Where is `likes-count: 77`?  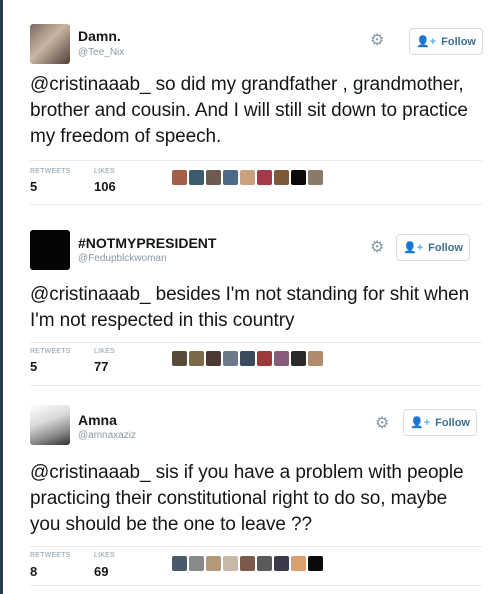
likes-count: 77 is located at coordinates (101, 366).